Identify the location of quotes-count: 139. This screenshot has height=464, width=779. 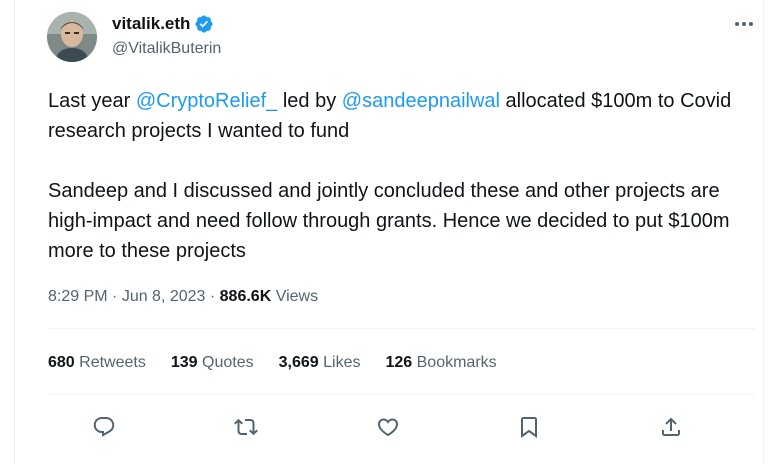
(184, 362).